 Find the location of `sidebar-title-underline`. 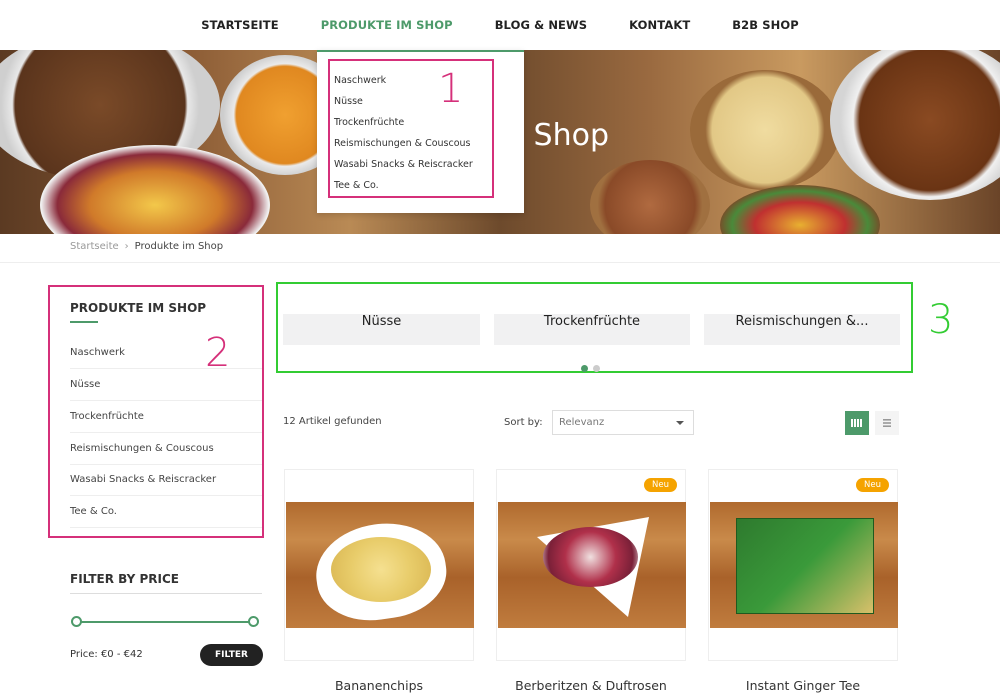

sidebar-title-underline is located at coordinates (84, 322).